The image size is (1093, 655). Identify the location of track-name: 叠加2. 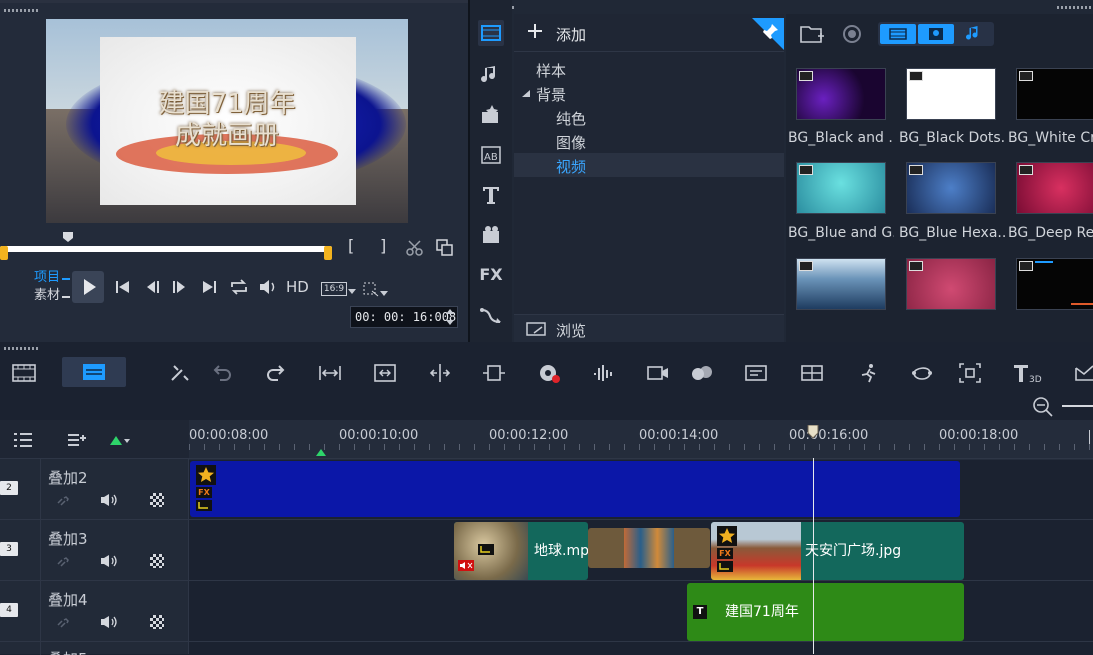
(68, 477).